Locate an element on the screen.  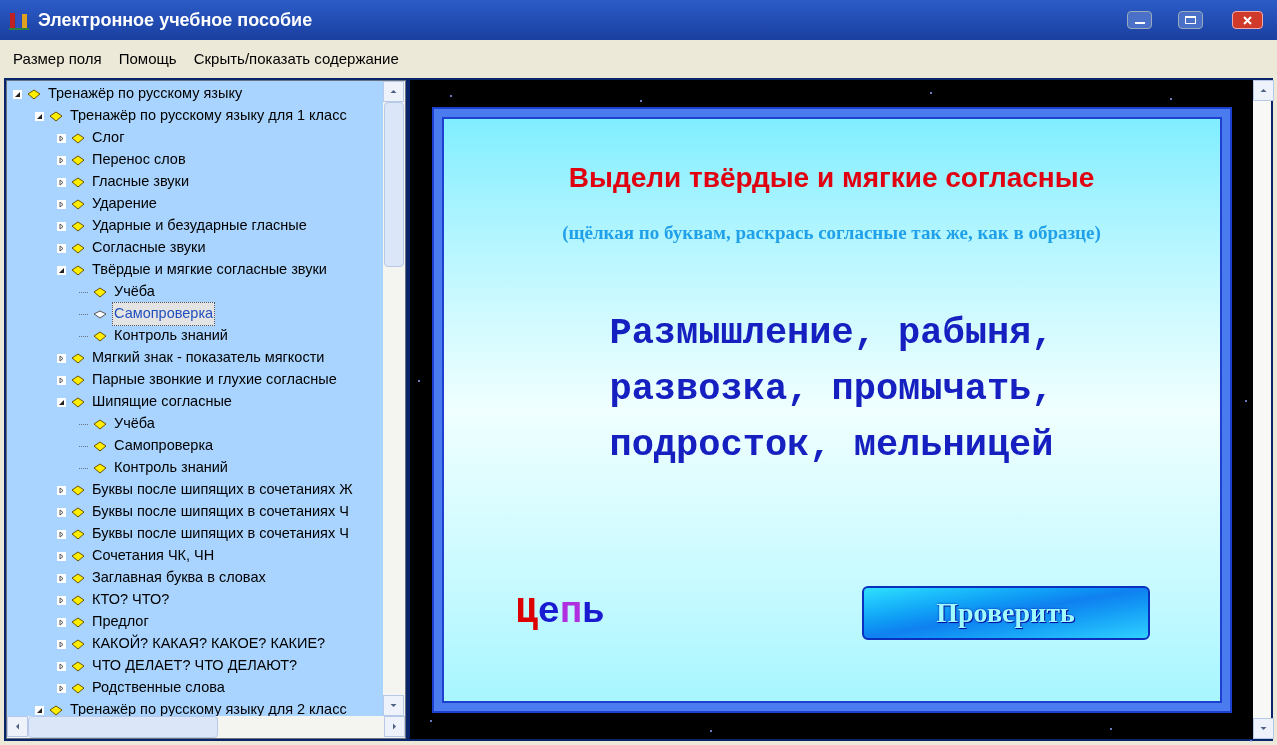
tree-item: Мягкий знак - показатель мягкости is located at coordinates (208, 358).